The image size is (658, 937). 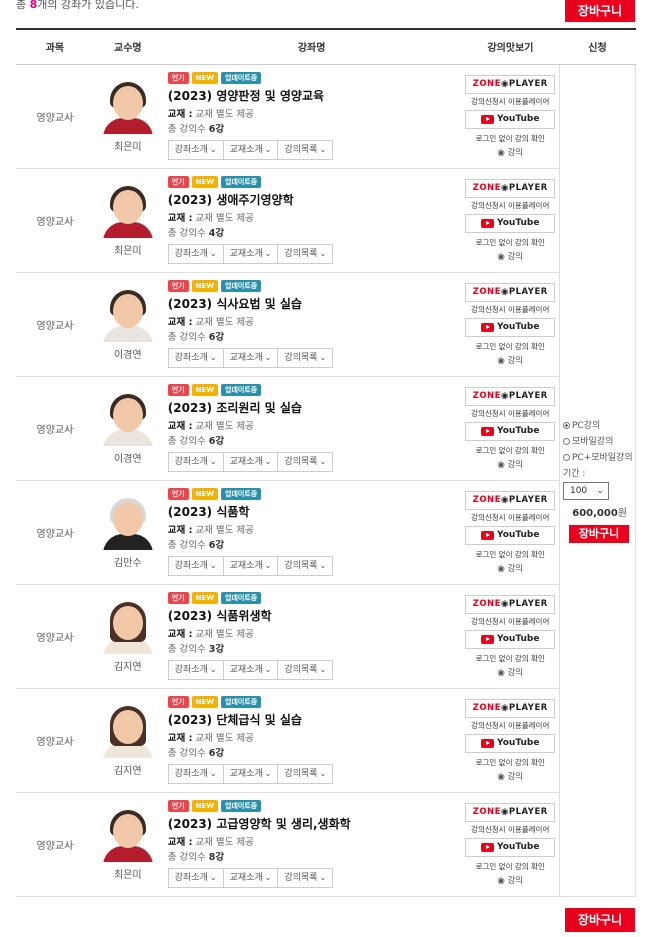 What do you see at coordinates (315, 95) in the screenshot?
I see `course-title: (2023) 영양판정 및 영양교육` at bounding box center [315, 95].